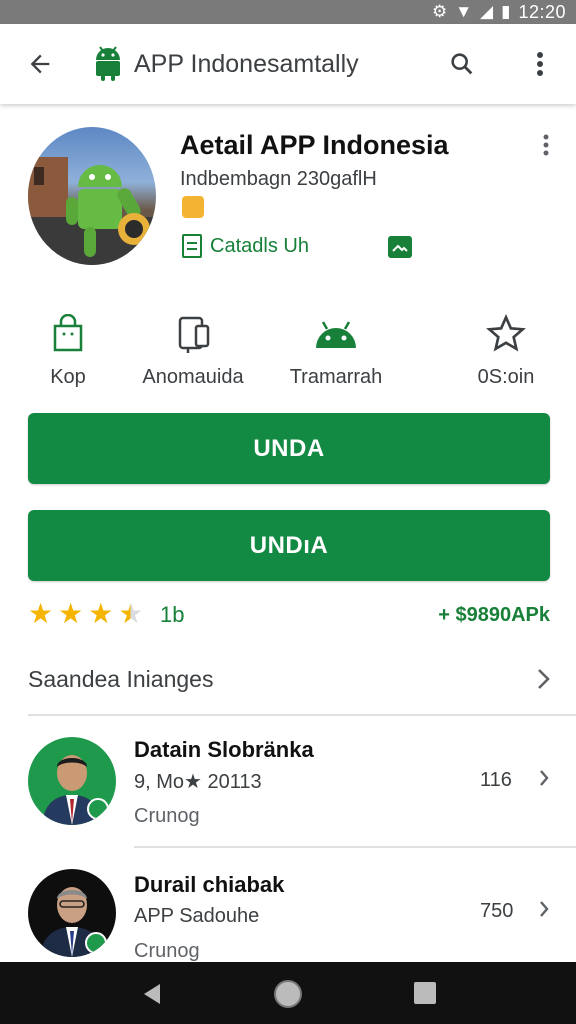  I want to click on app-bar: APP Indonesamtally, so click(288, 64).